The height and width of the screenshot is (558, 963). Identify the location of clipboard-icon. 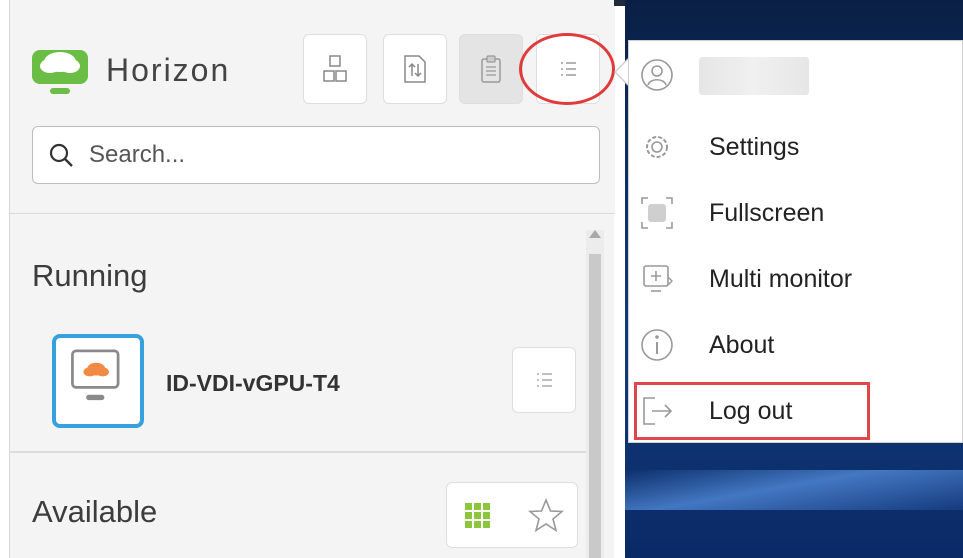
(491, 69).